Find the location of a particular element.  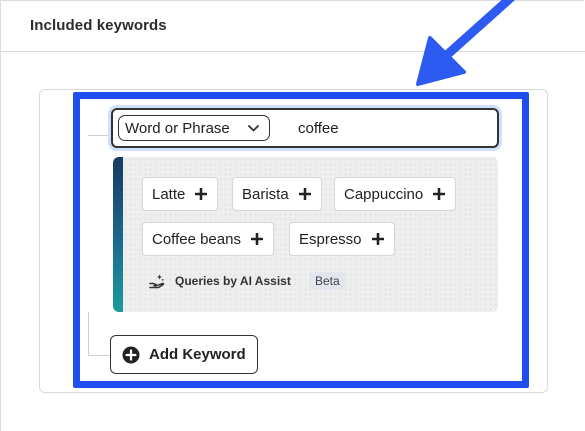

chevron-down-icon is located at coordinates (253, 128).